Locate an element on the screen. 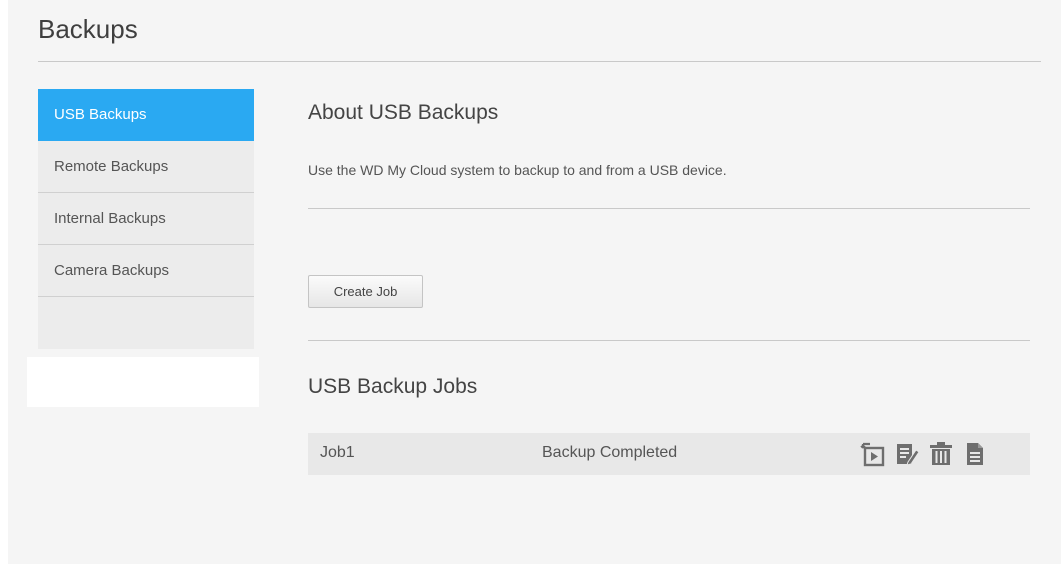  edit-icon is located at coordinates (907, 454).